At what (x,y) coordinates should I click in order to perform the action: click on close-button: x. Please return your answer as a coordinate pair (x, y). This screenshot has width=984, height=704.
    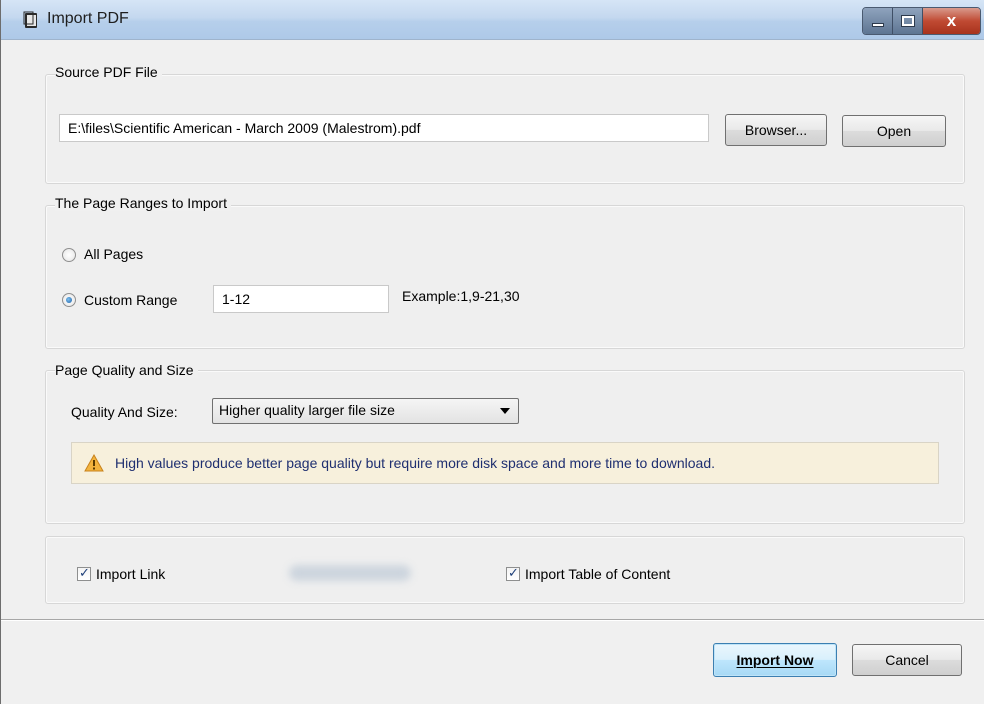
    Looking at the image, I should click on (951, 21).